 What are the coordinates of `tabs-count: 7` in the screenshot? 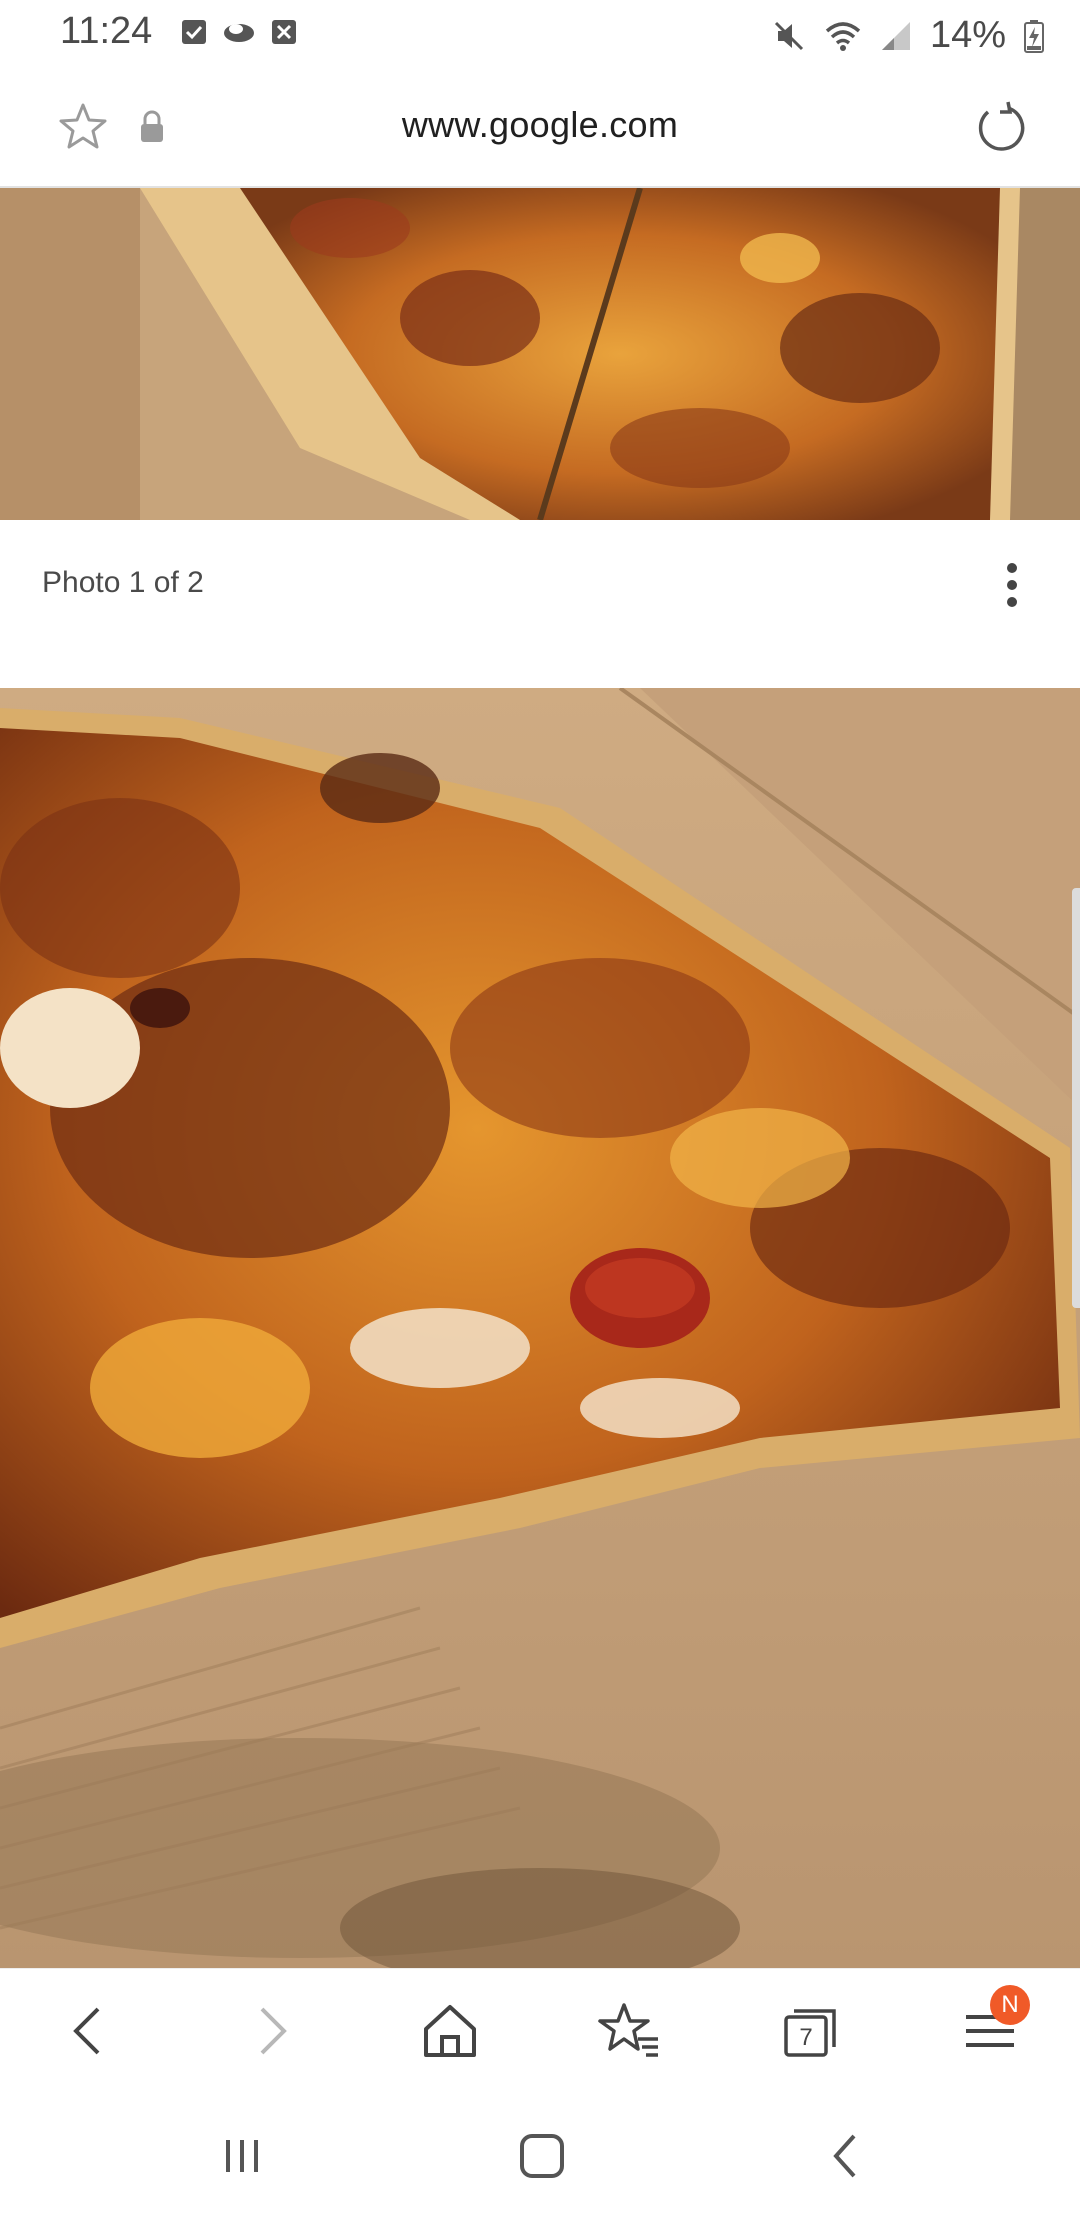 It's located at (805, 2037).